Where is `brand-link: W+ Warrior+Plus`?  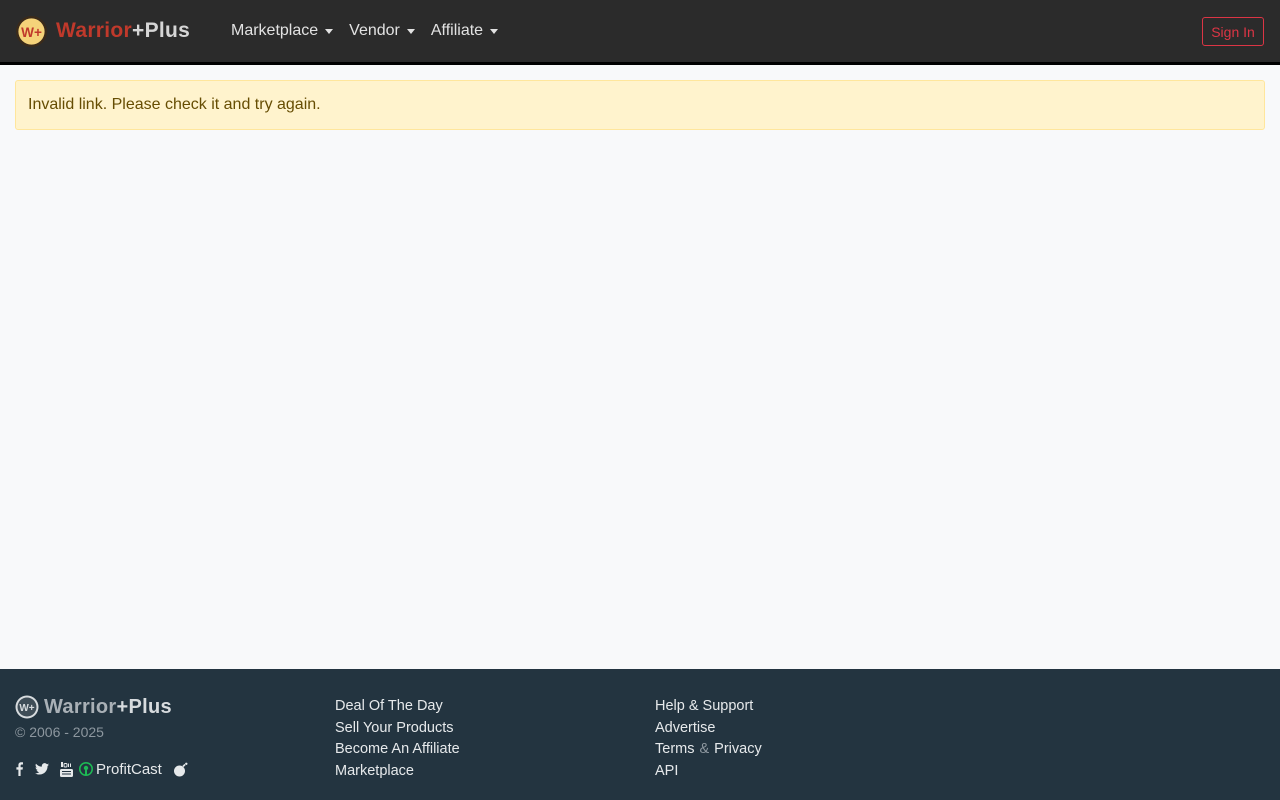 brand-link: W+ Warrior+Plus is located at coordinates (102, 31).